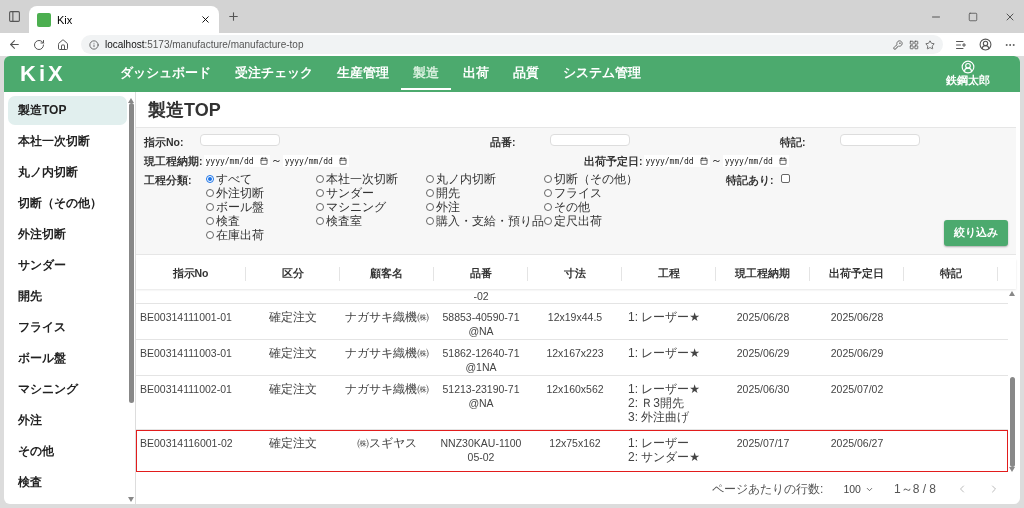 The image size is (1024, 508). Describe the element at coordinates (599, 193) in the screenshot. I see `radio-option: フライス` at that location.